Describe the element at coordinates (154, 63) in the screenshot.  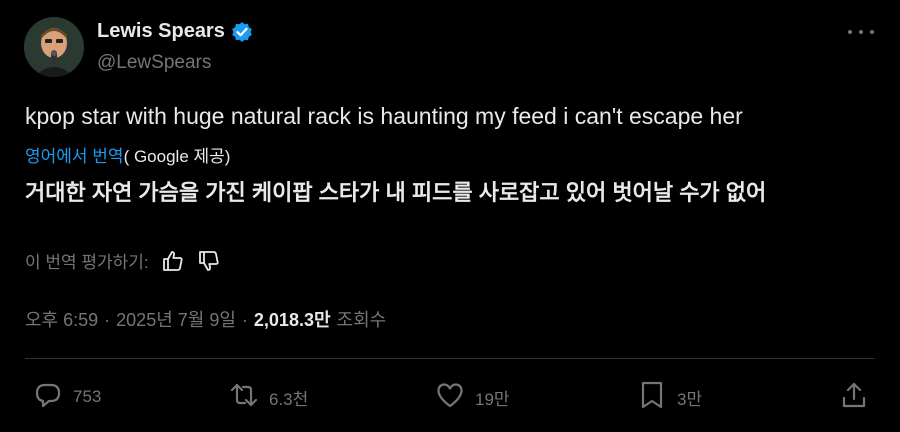
I see `author-handle: @LewSpears` at that location.